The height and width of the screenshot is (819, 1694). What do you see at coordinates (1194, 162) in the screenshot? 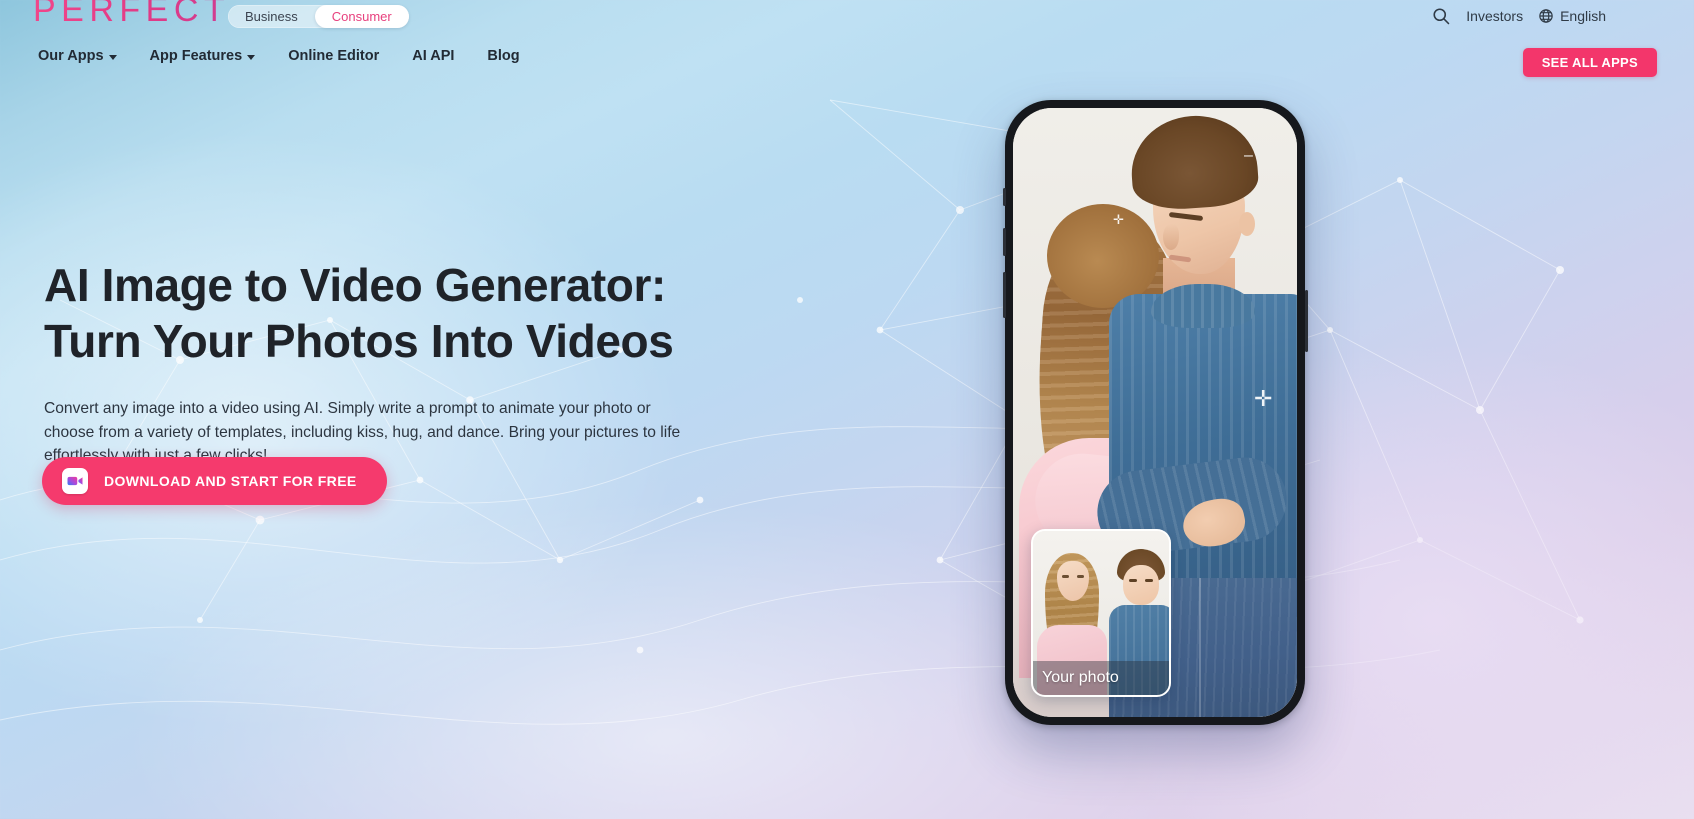
I see `man-hair` at bounding box center [1194, 162].